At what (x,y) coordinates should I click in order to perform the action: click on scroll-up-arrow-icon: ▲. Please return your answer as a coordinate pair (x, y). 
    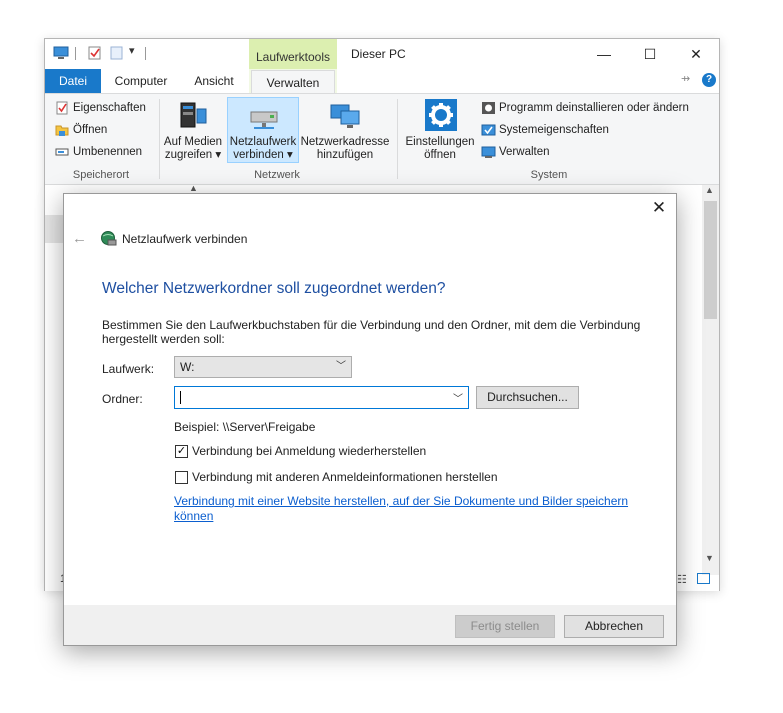
    Looking at the image, I should click on (193, 188).